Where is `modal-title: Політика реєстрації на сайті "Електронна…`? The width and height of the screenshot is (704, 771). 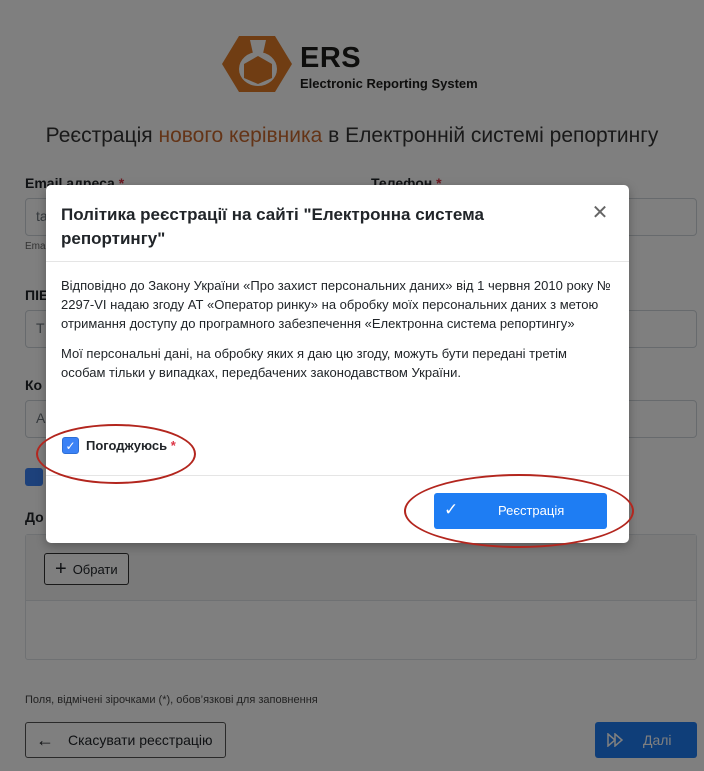 modal-title: Політика реєстрації на сайті "Електронна… is located at coordinates (272, 226).